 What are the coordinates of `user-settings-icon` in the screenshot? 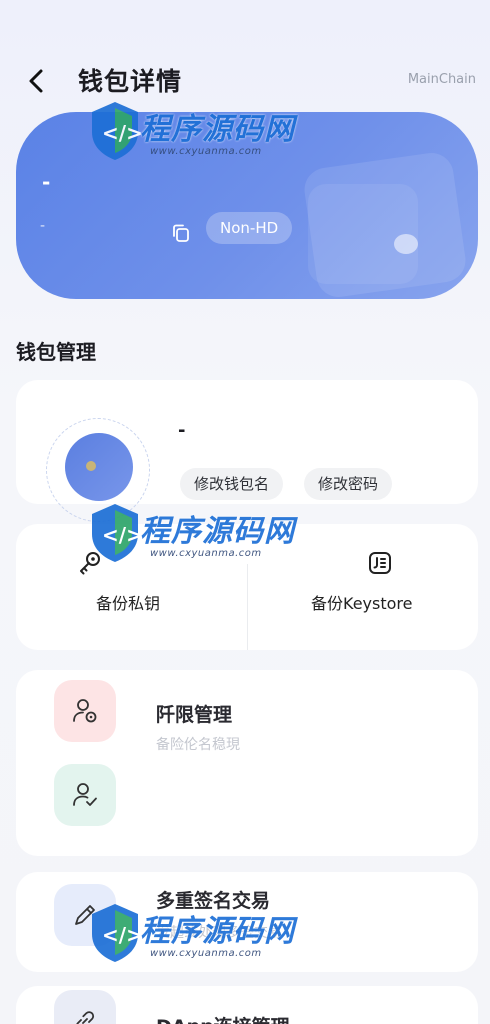 It's located at (85, 711).